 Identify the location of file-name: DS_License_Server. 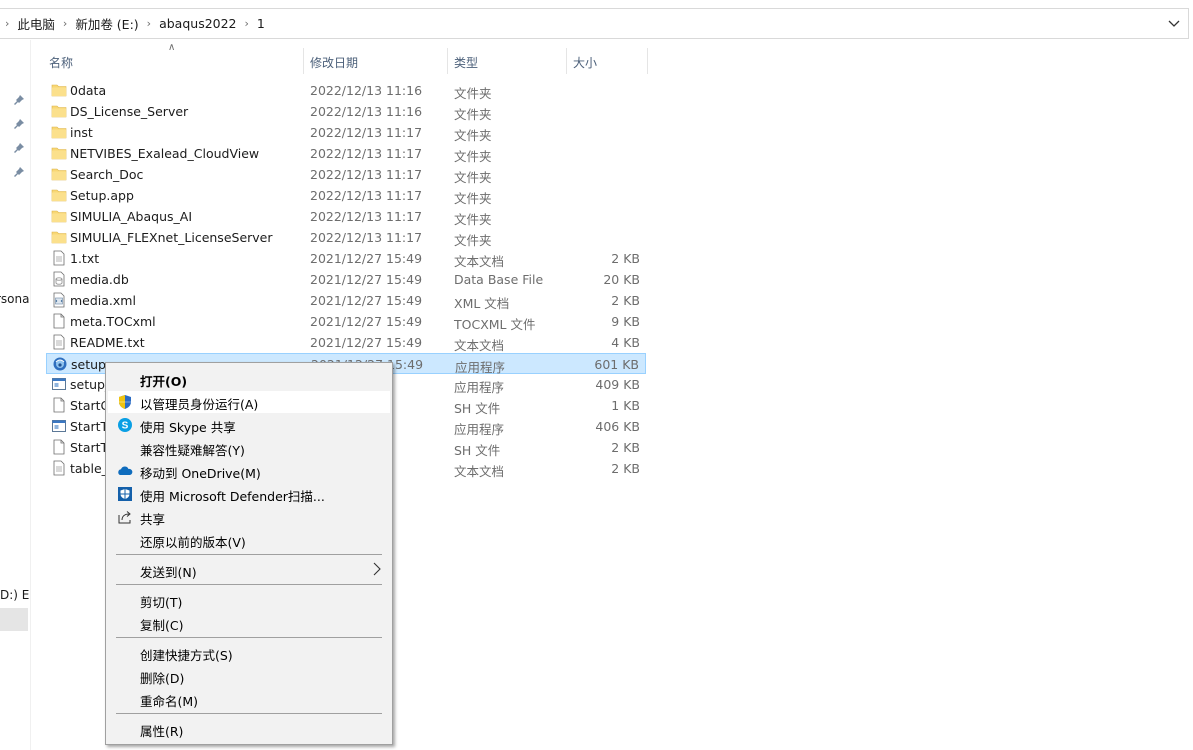
(129, 111).